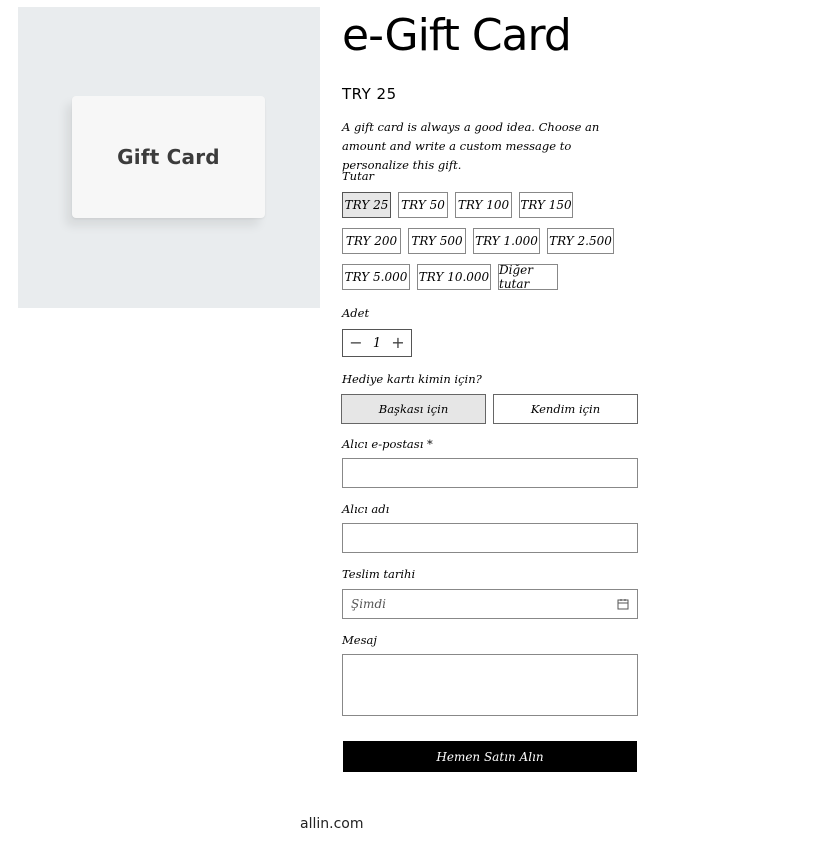 This screenshot has height=846, width=816. I want to click on footer-domain: allin.com, so click(331, 824).